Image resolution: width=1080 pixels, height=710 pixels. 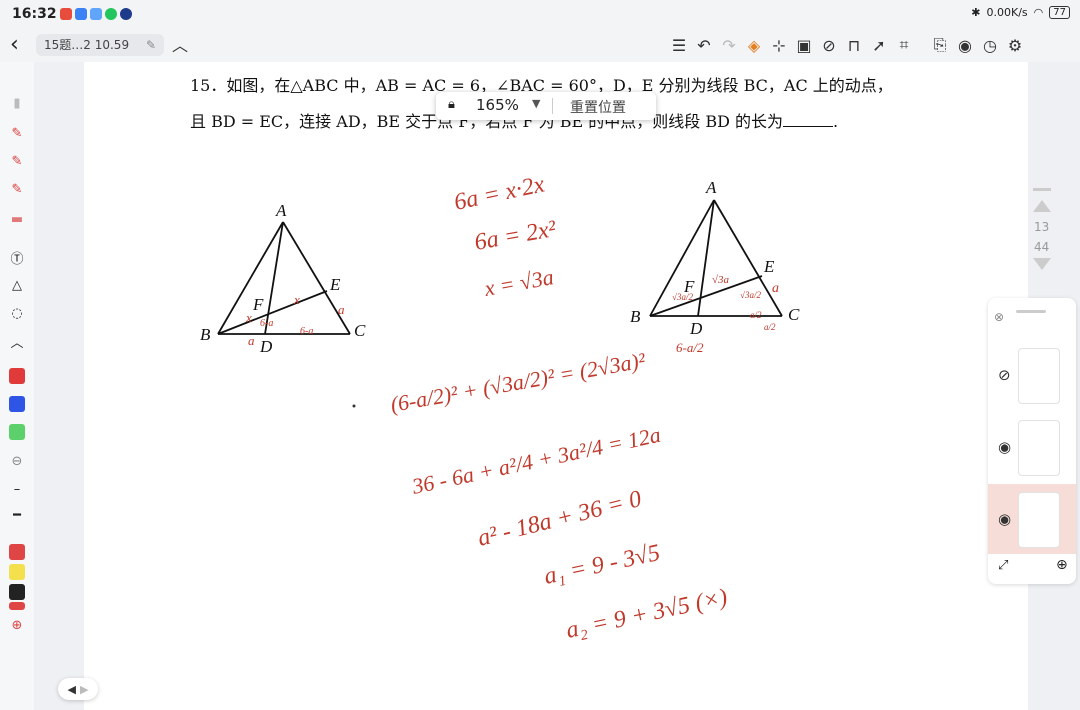 I want to click on hw-left-x1: x, so click(x=248, y=317).